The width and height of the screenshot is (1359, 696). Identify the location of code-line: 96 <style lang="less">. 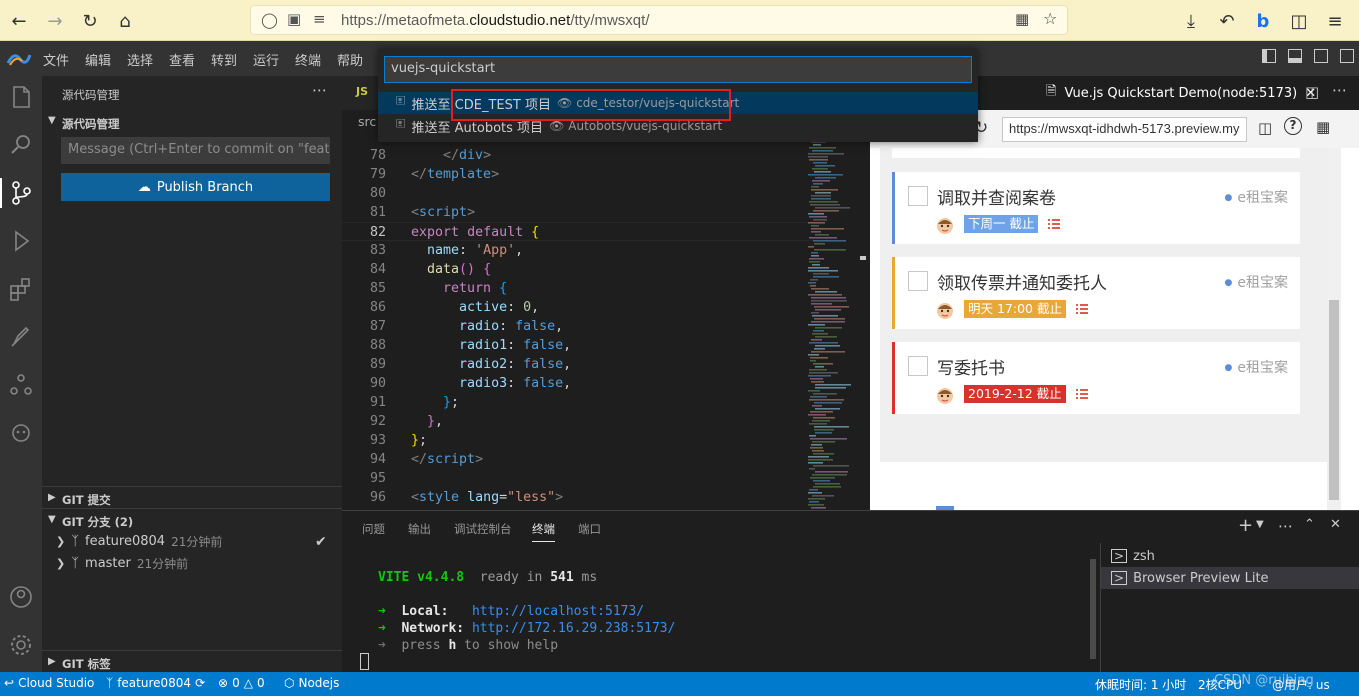
(577, 497).